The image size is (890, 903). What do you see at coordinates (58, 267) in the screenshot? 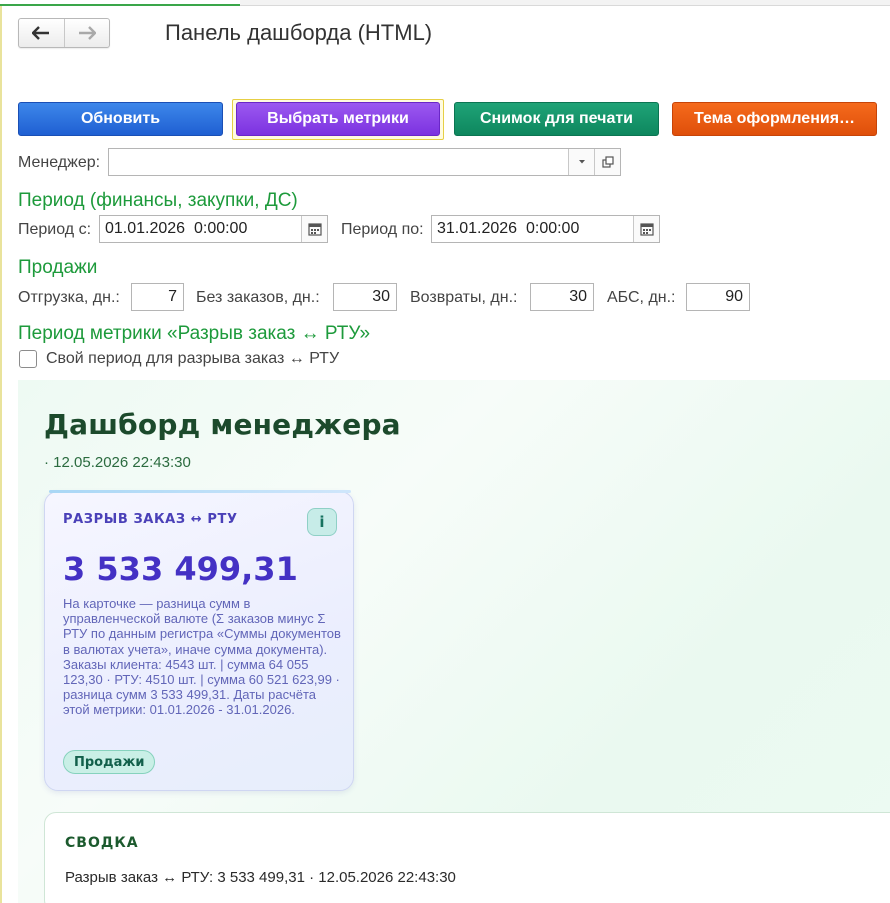
I see `sales-section-title: Продажи` at bounding box center [58, 267].